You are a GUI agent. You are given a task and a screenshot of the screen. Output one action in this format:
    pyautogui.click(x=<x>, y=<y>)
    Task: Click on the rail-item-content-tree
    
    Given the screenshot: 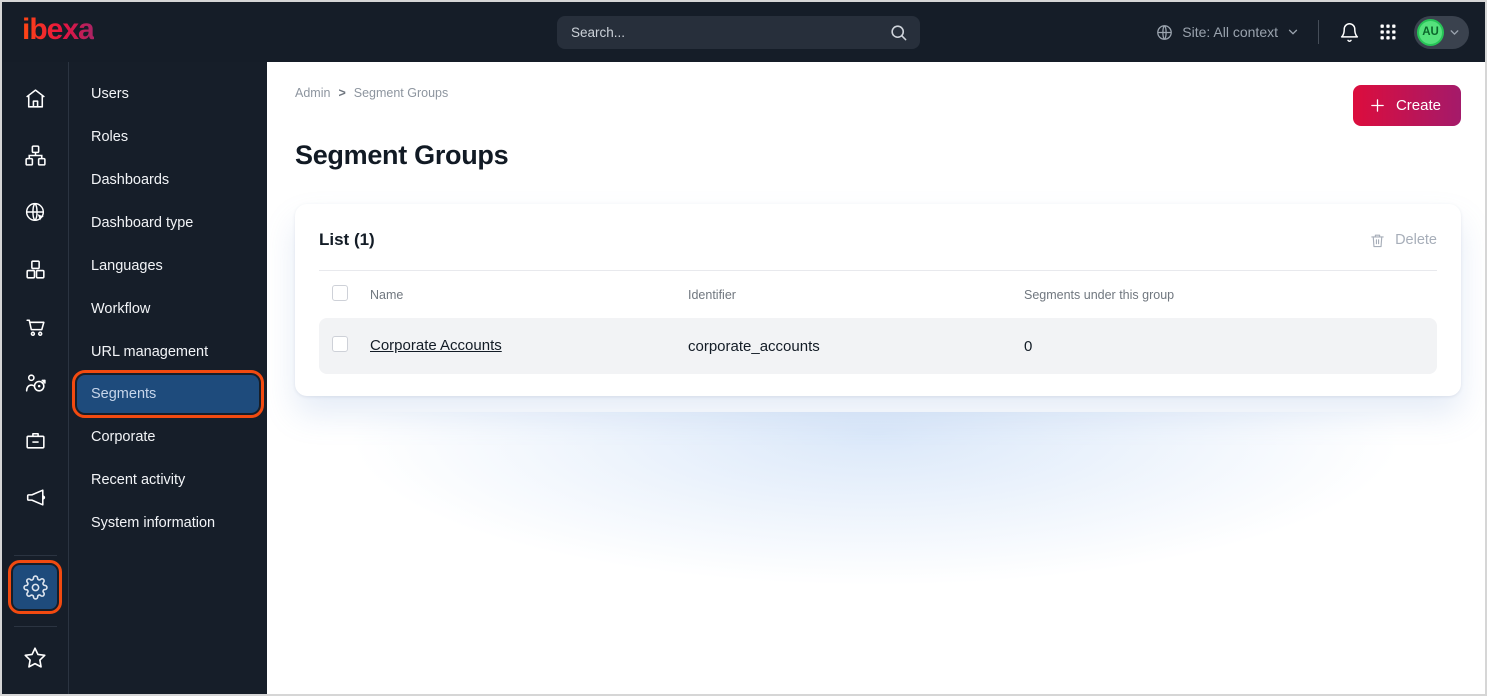 What is the action you would take?
    pyautogui.click(x=35, y=155)
    